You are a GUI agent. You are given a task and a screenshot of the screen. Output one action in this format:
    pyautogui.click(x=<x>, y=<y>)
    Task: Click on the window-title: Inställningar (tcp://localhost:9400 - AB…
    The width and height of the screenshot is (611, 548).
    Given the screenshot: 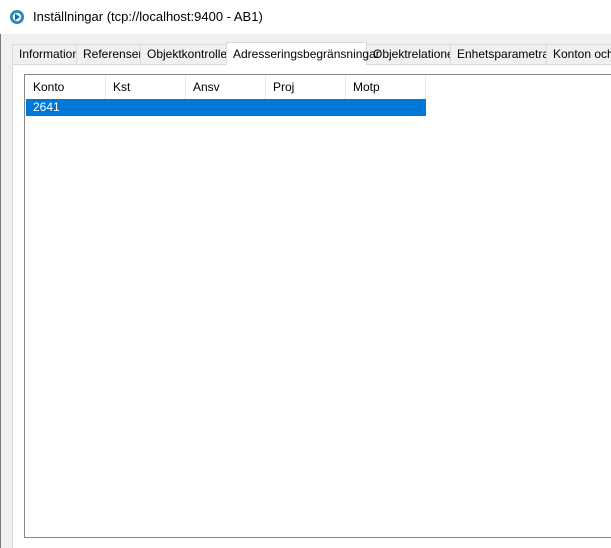 What is the action you would take?
    pyautogui.click(x=148, y=16)
    